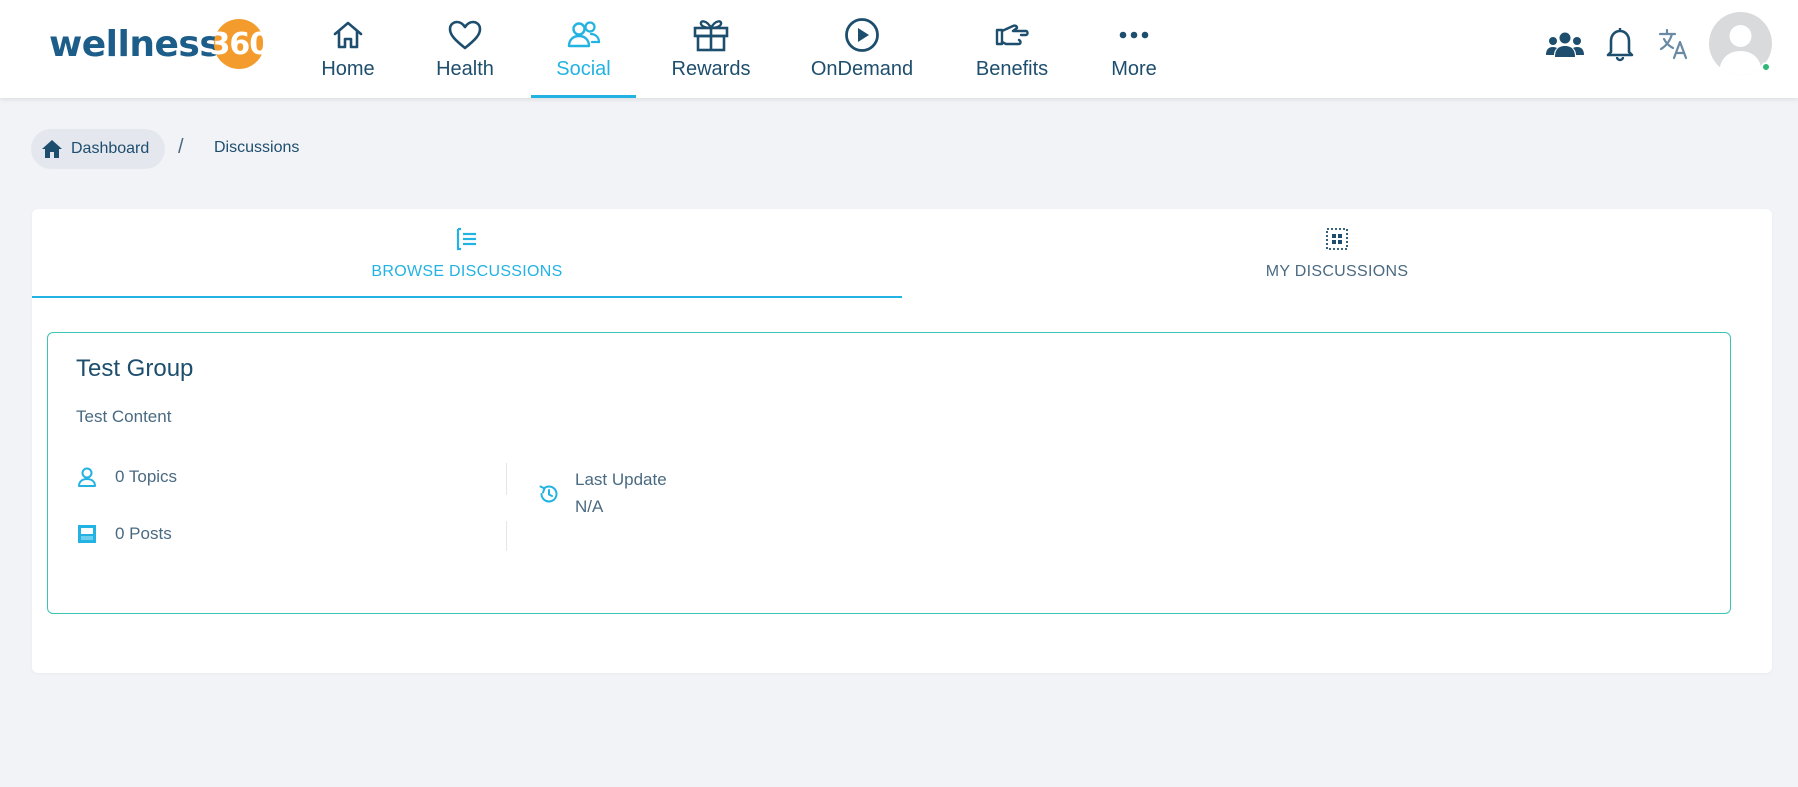 The height and width of the screenshot is (787, 1798). What do you see at coordinates (257, 147) in the screenshot?
I see `breadcrumb-current: Discussions` at bounding box center [257, 147].